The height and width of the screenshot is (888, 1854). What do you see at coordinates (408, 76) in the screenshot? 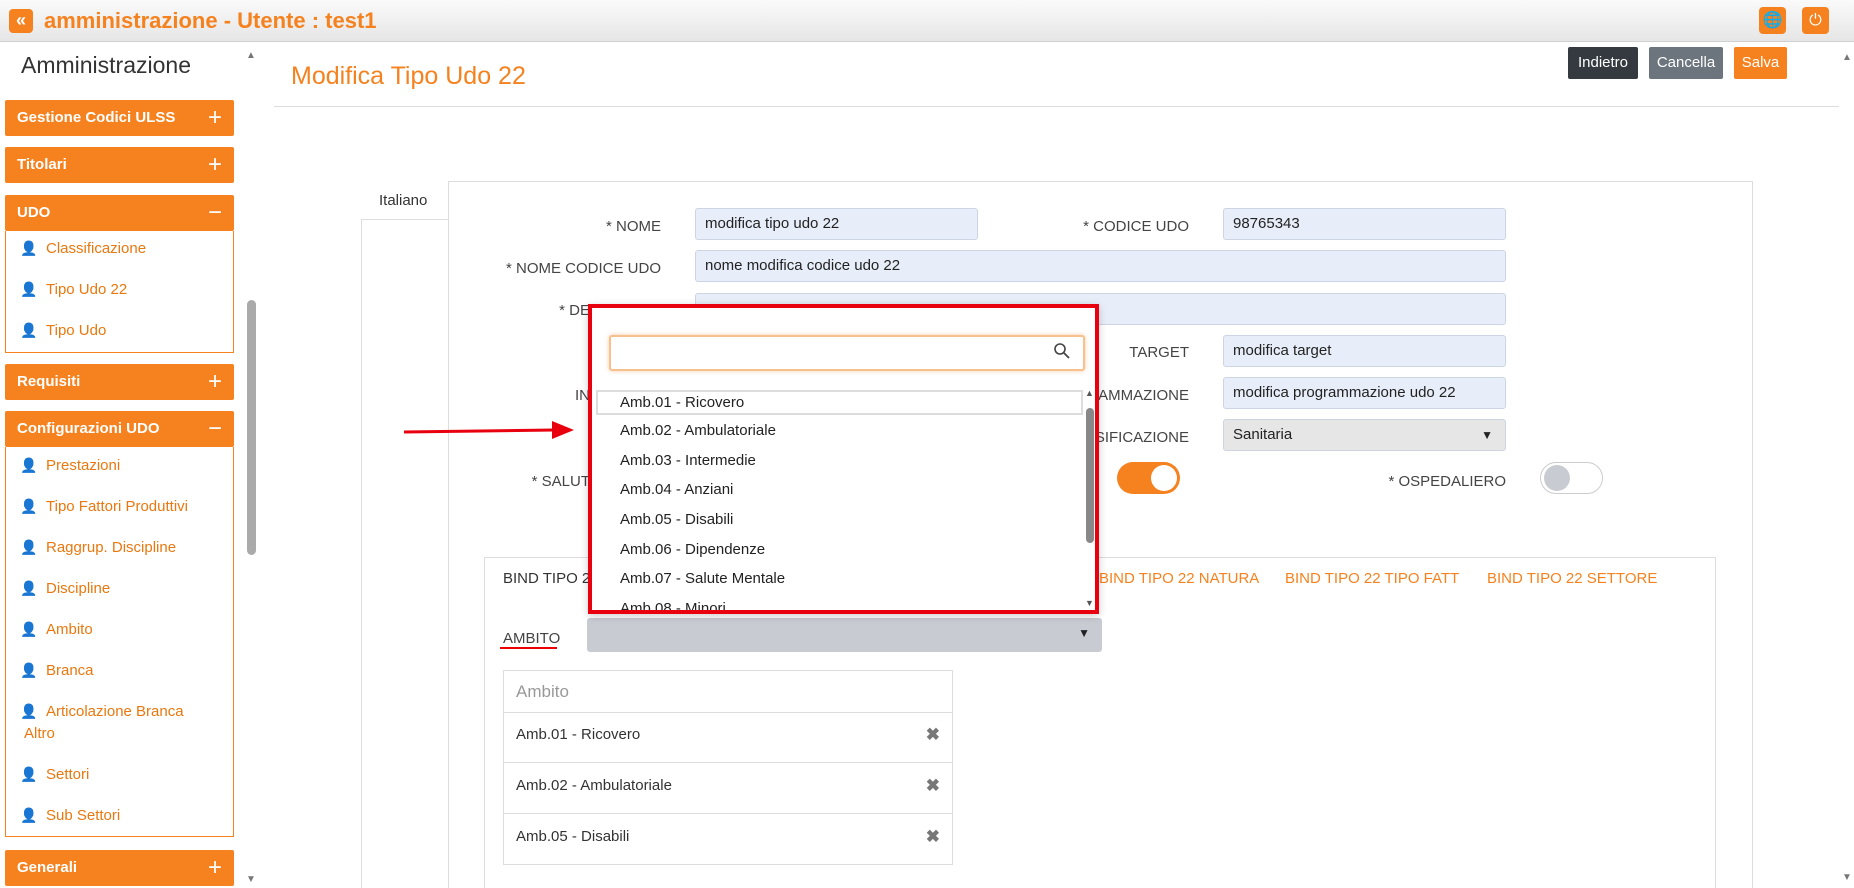
I see `page-title: Modifica Tipo Udo 22` at bounding box center [408, 76].